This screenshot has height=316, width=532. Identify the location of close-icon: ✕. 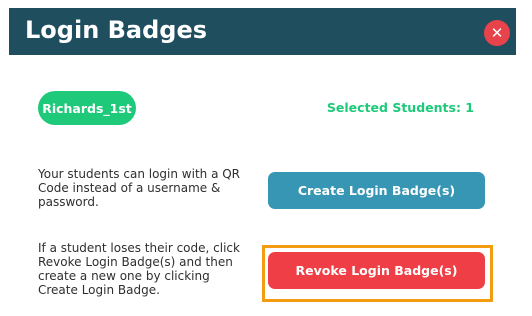
(497, 33).